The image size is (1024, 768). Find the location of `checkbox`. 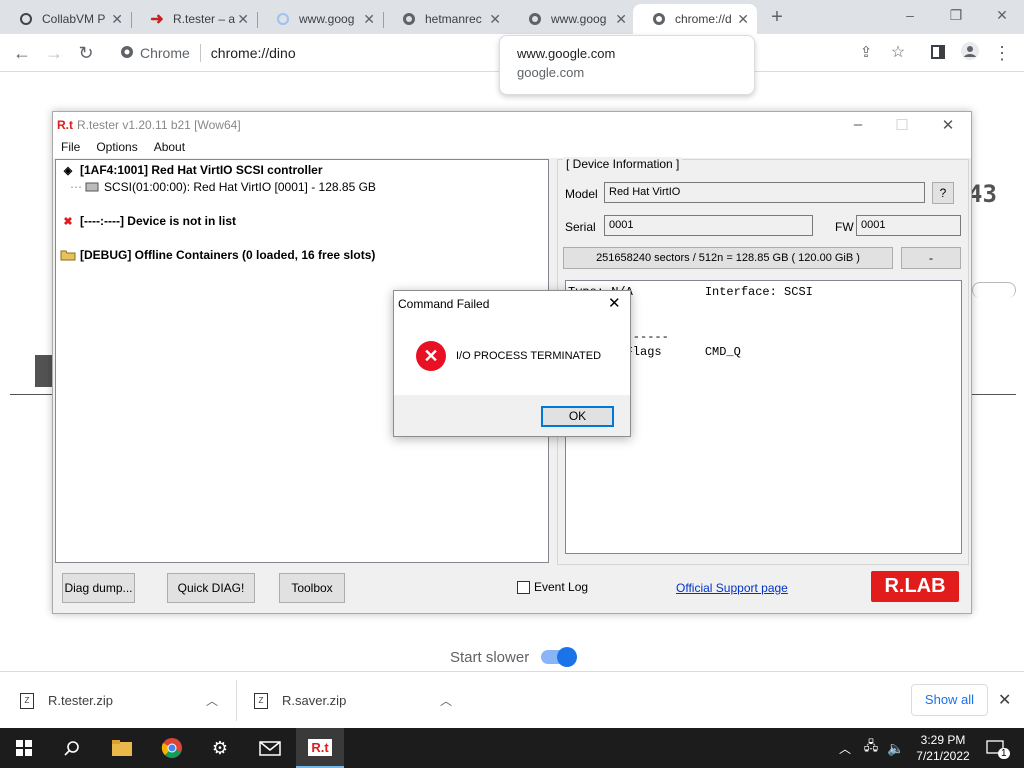

checkbox is located at coordinates (523, 587).